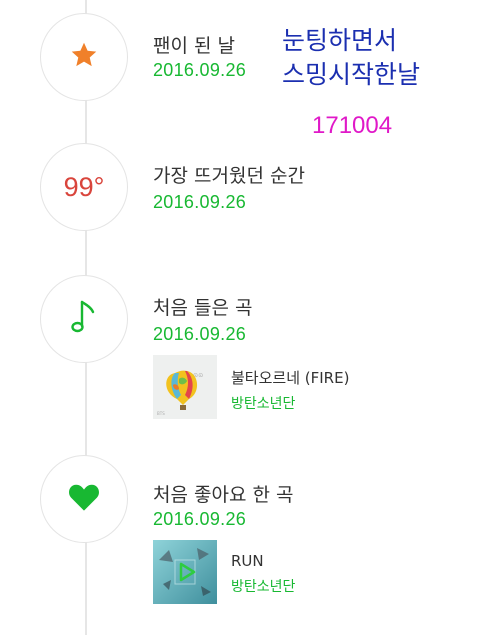  I want to click on degree-icon: 99°, so click(84, 186).